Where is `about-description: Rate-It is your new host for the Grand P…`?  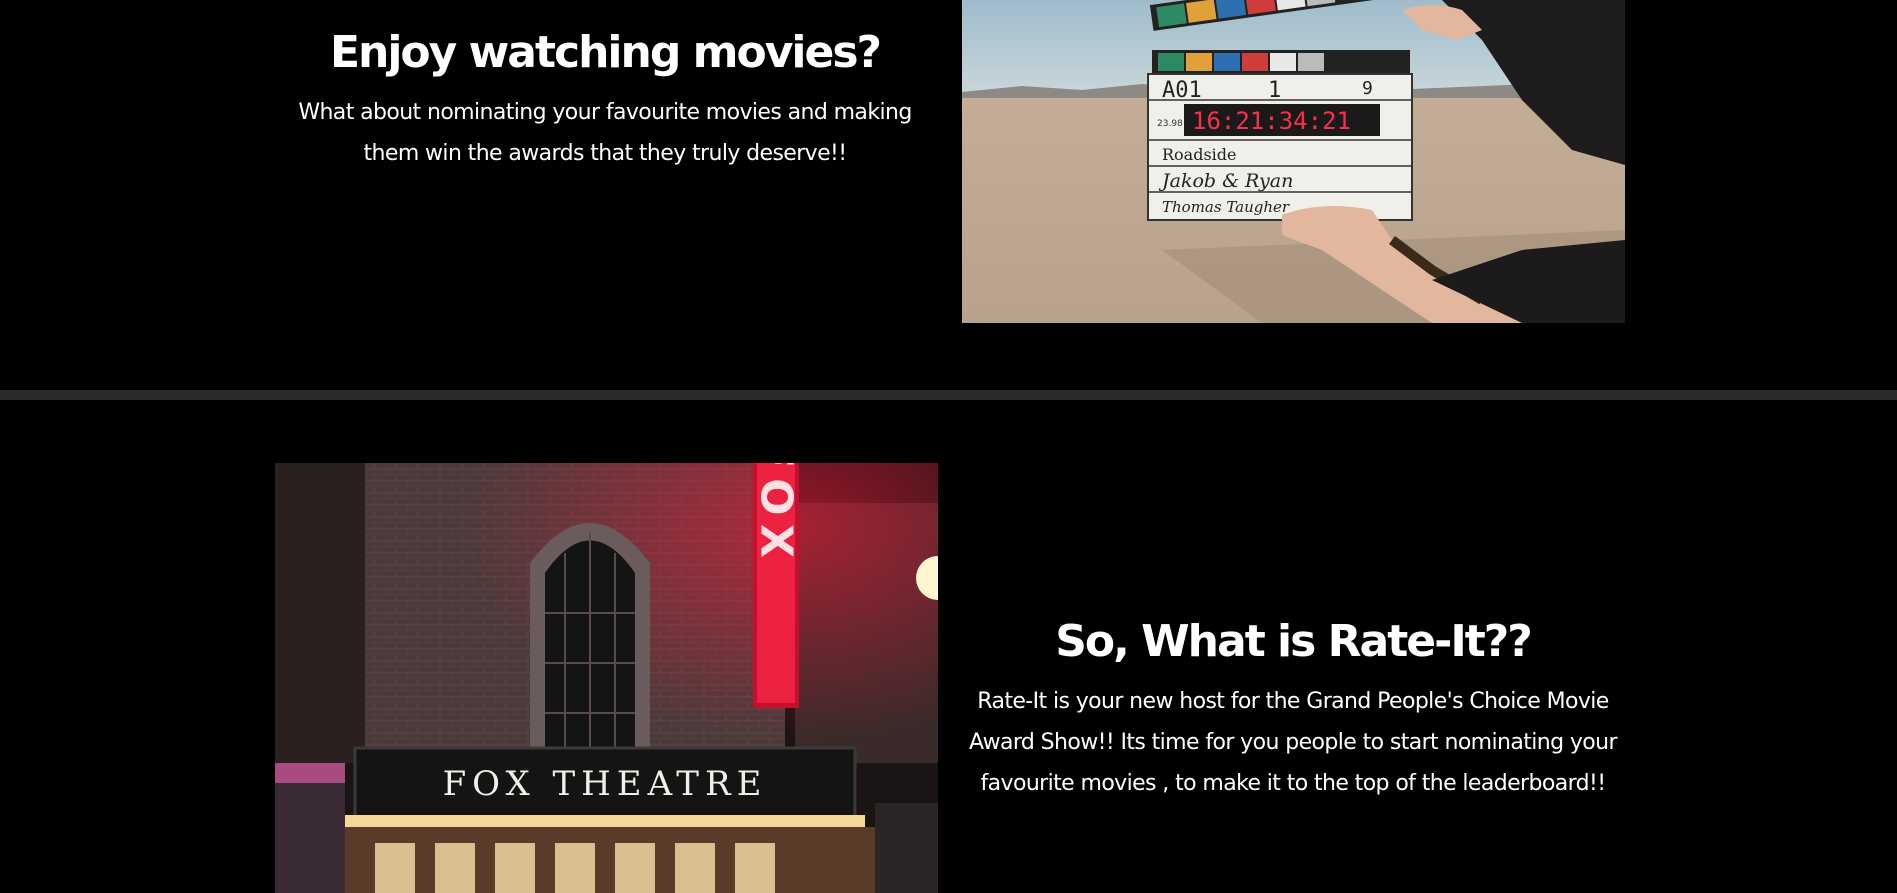 about-description: Rate-It is your new host for the Grand P… is located at coordinates (1293, 742).